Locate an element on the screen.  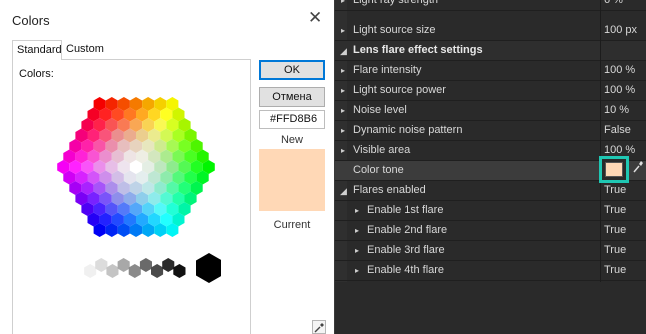
color-tone-swatch is located at coordinates (614, 169).